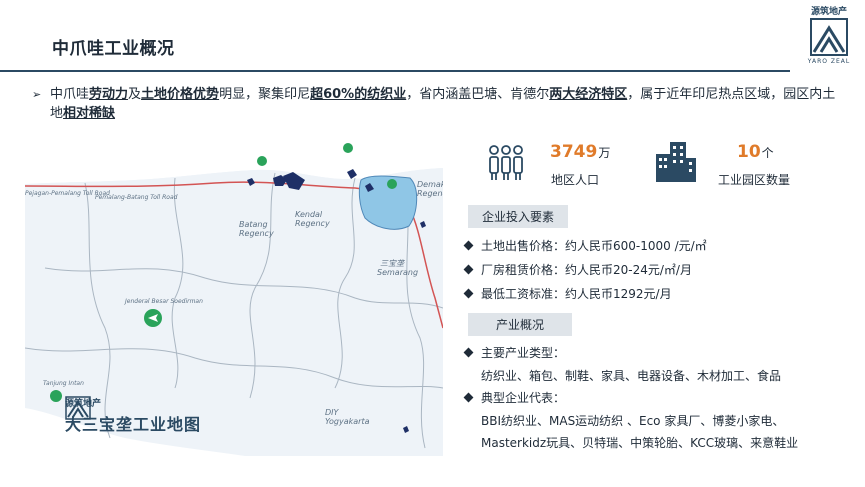  What do you see at coordinates (478, 94) in the screenshot?
I see `intro-segment: ，省内涵盖巴塘、肯德尔` at bounding box center [478, 94].